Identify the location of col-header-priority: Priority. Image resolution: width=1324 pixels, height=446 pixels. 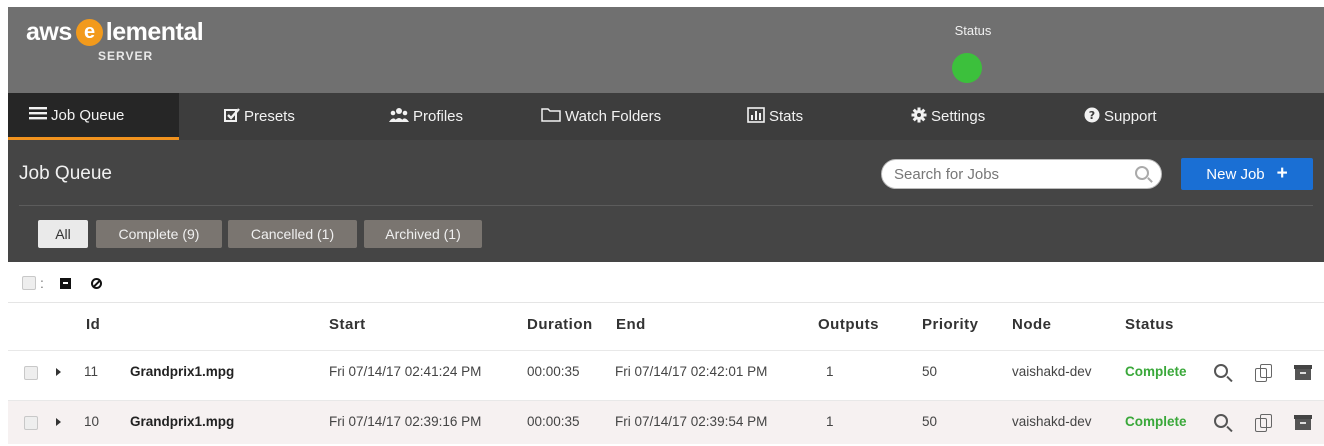
(950, 324).